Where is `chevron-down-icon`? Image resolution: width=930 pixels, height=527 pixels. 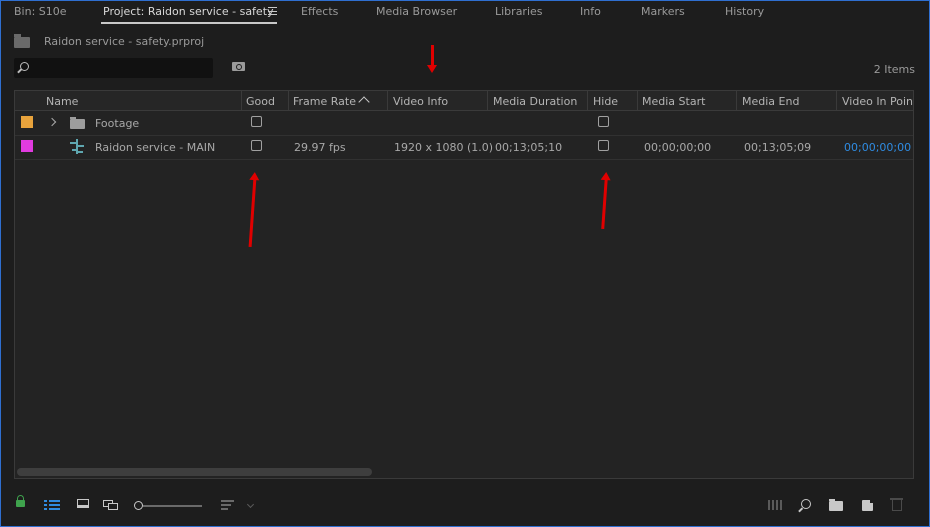 chevron-down-icon is located at coordinates (250, 504).